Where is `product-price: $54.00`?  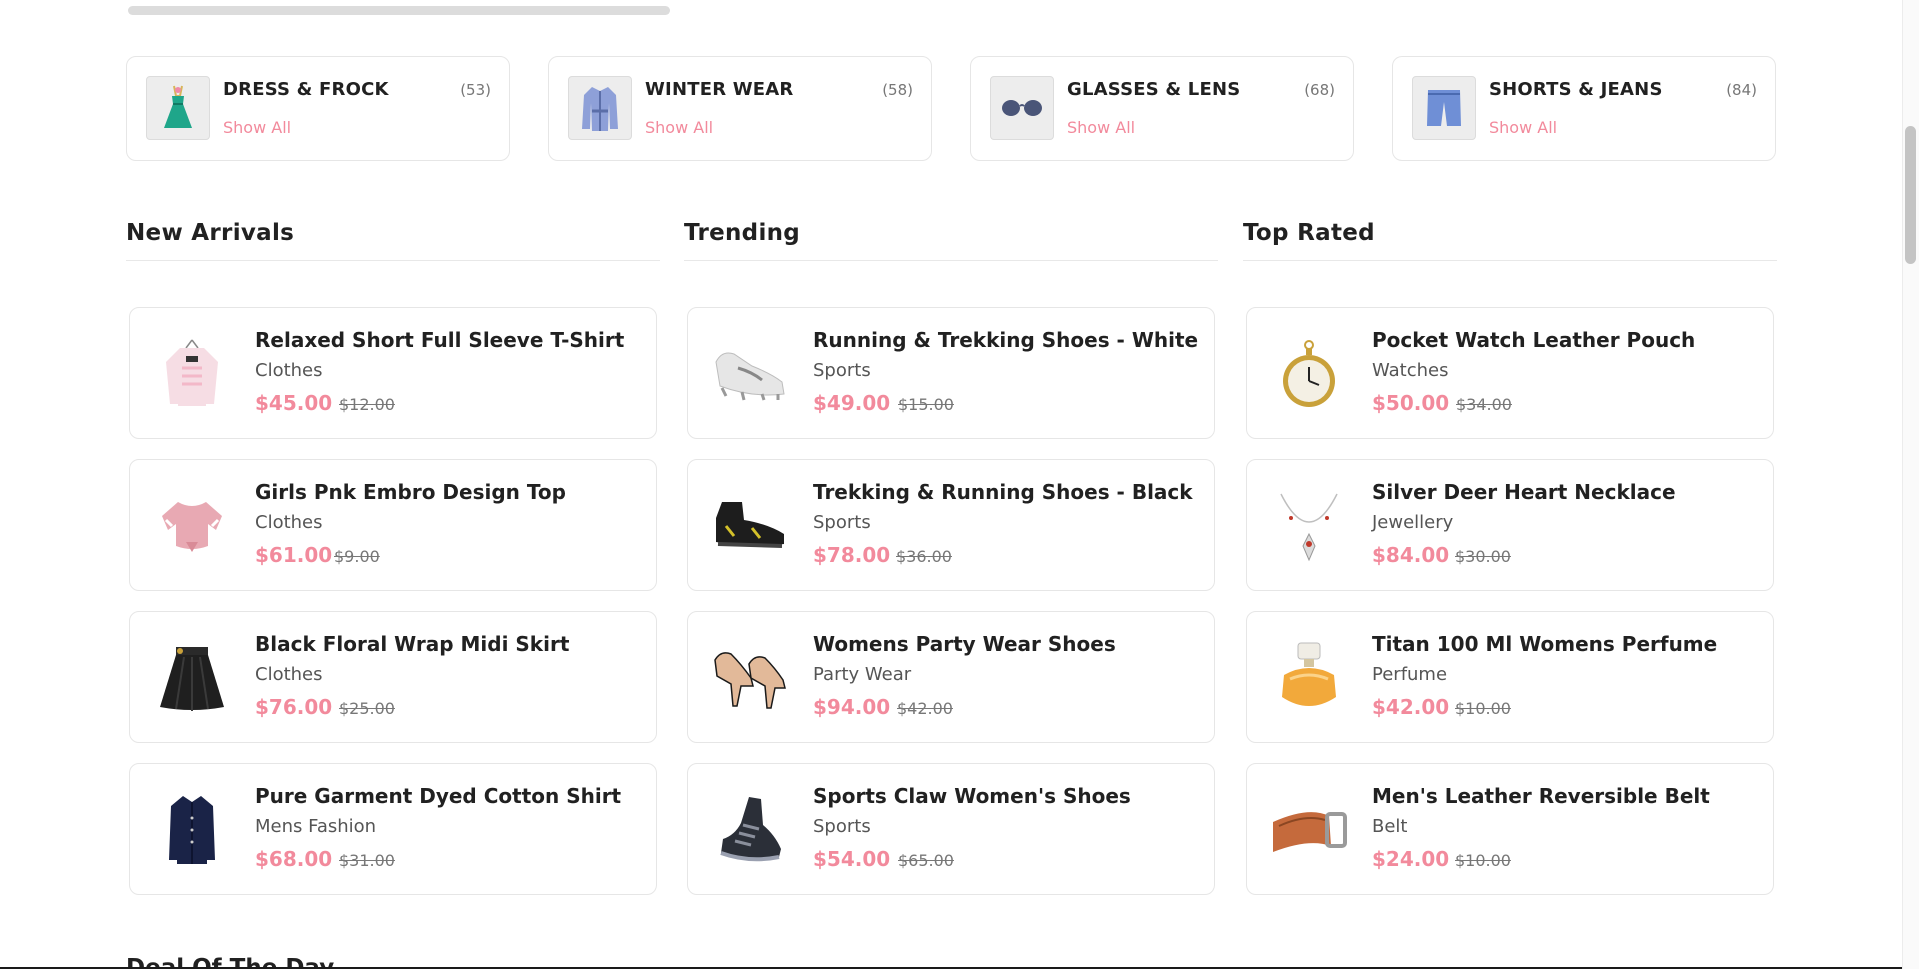 product-price: $54.00 is located at coordinates (852, 859).